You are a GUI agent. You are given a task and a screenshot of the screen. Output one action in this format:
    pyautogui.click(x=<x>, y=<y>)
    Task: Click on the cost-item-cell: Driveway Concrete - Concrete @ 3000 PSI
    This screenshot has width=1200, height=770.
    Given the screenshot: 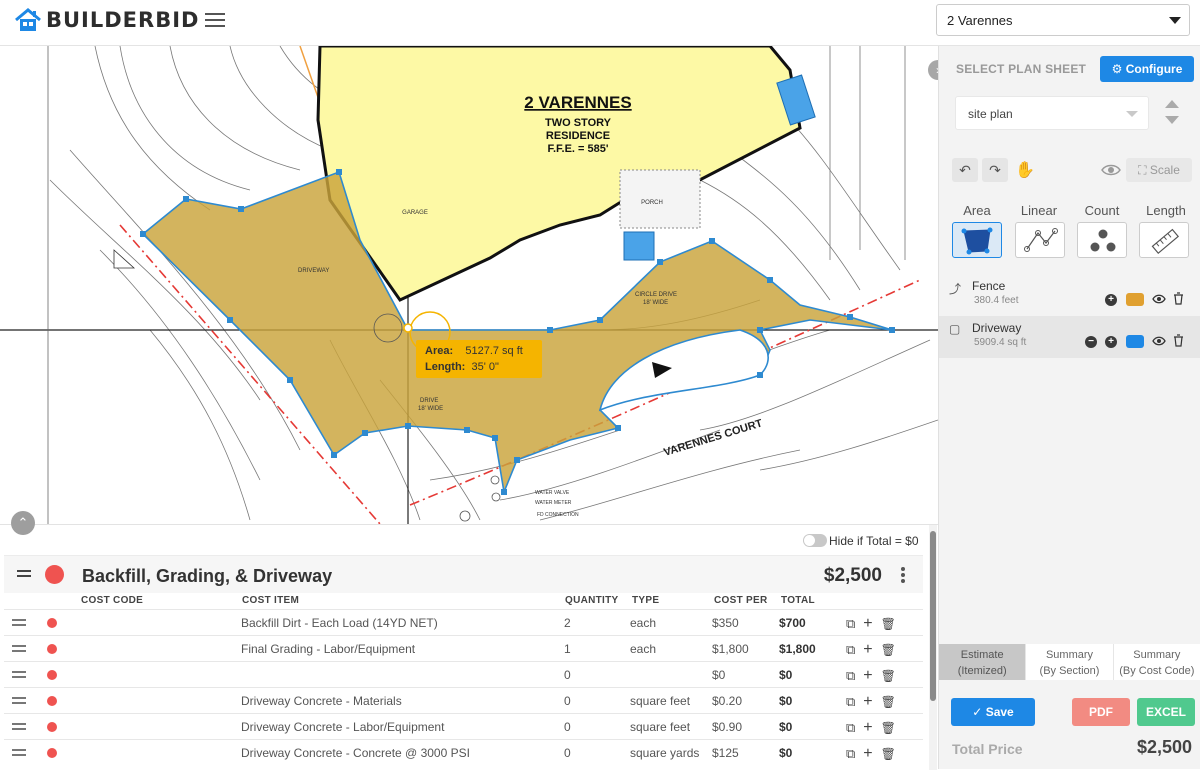 What is the action you would take?
    pyautogui.click(x=355, y=753)
    